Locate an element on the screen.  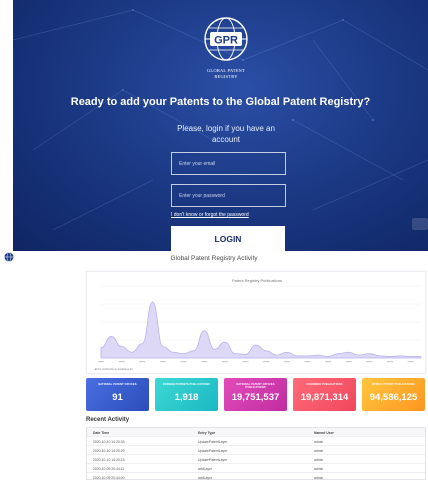
login-subtext: Please, login if you have an account is located at coordinates (226, 134).